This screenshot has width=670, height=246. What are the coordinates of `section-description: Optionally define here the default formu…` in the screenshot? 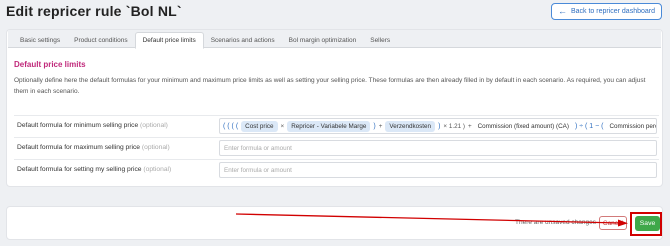 It's located at (330, 86).